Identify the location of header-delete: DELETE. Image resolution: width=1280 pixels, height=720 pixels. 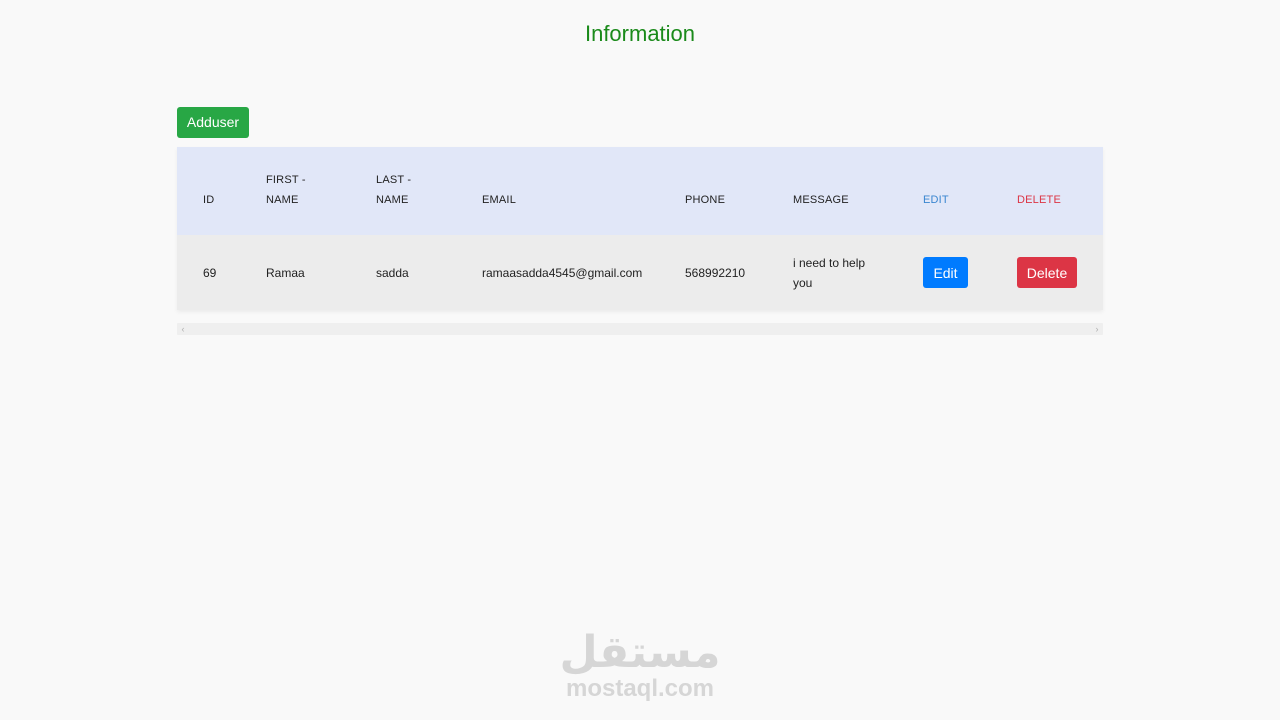
(1039, 200).